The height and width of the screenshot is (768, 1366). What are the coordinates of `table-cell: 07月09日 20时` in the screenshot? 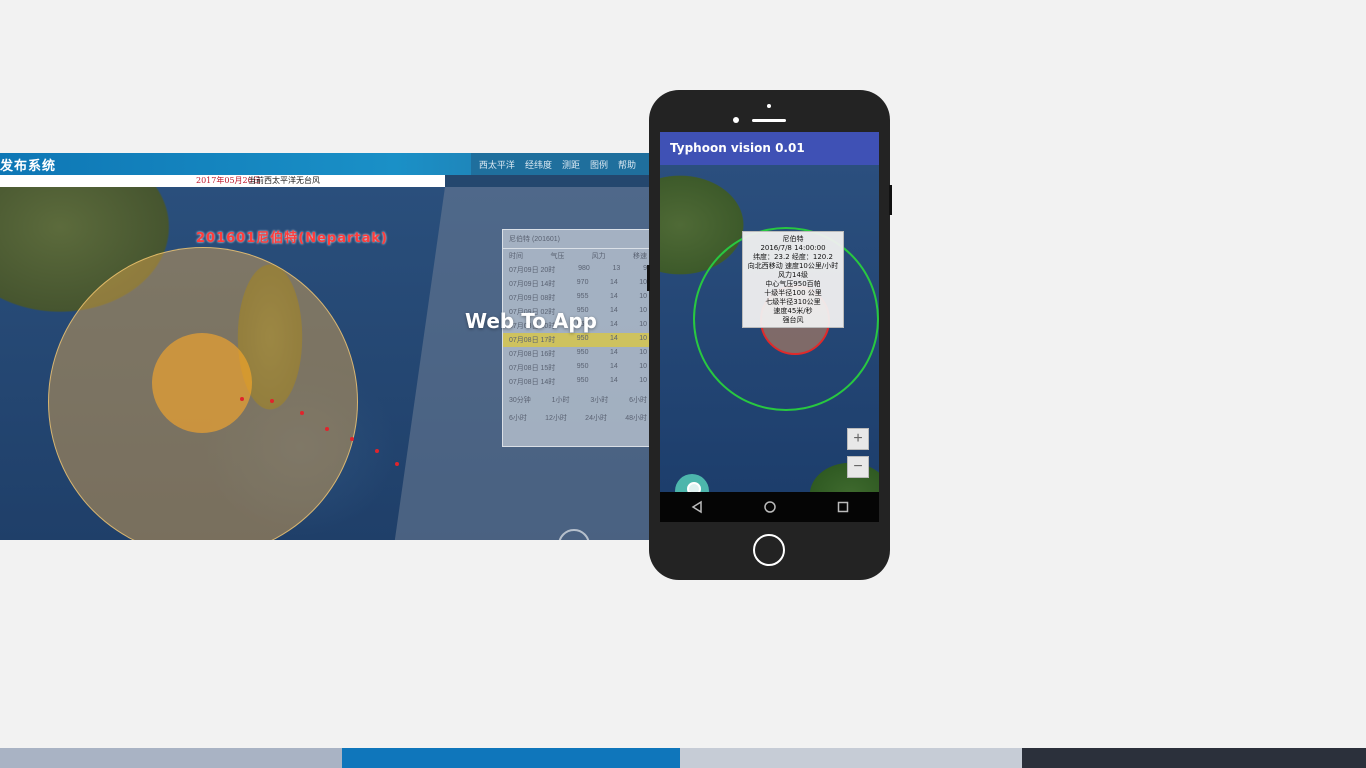 It's located at (532, 270).